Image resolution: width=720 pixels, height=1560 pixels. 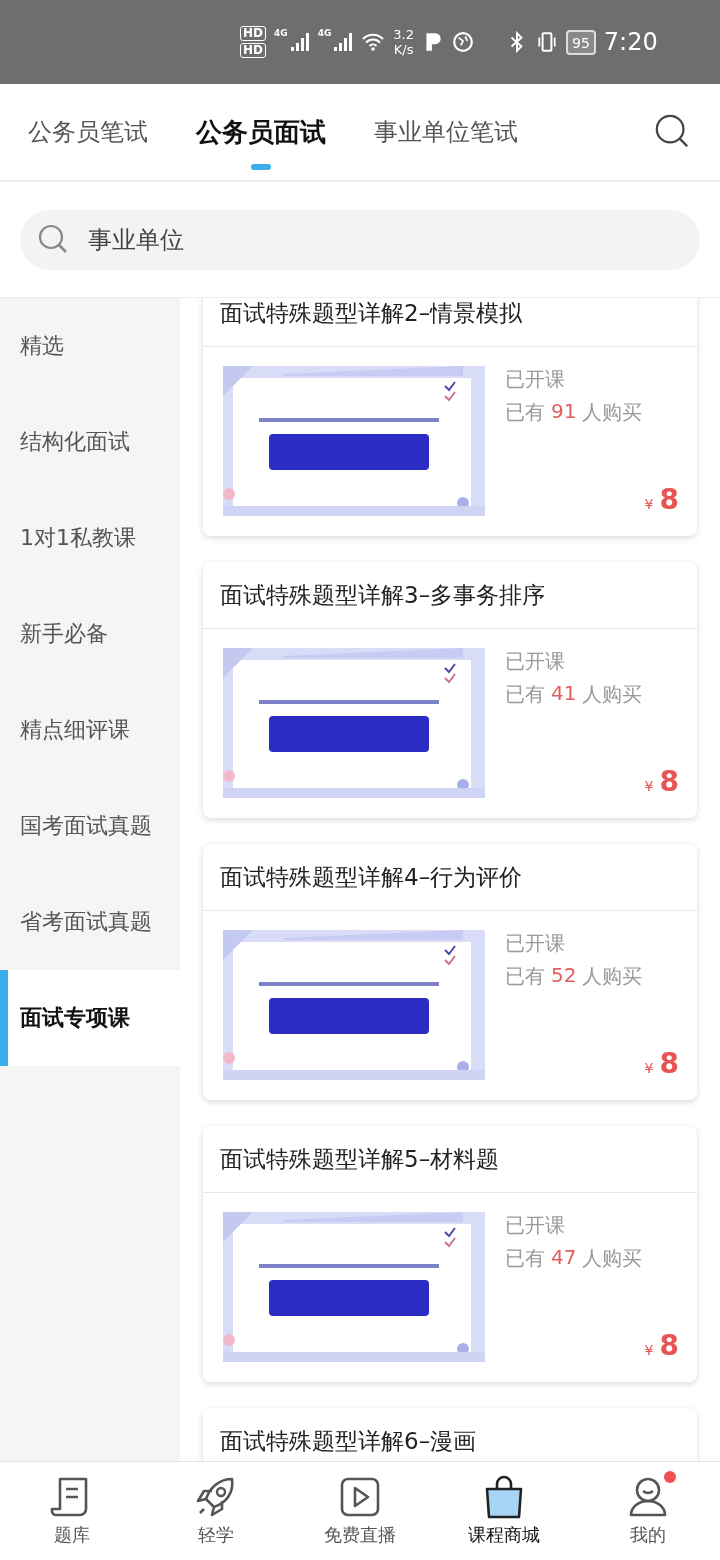 I want to click on speed-unit: K/s, so click(x=403, y=49).